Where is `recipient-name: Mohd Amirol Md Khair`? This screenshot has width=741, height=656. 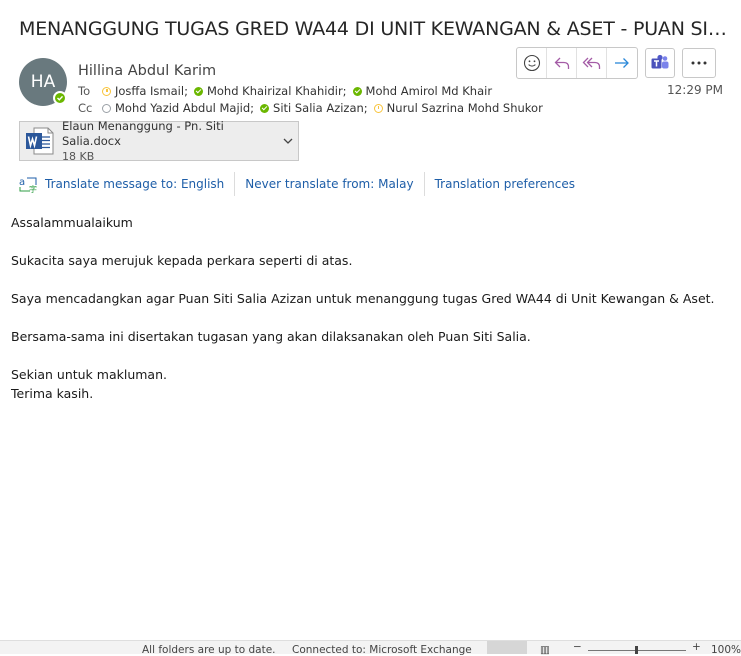
recipient-name: Mohd Amirol Md Khair is located at coordinates (429, 91).